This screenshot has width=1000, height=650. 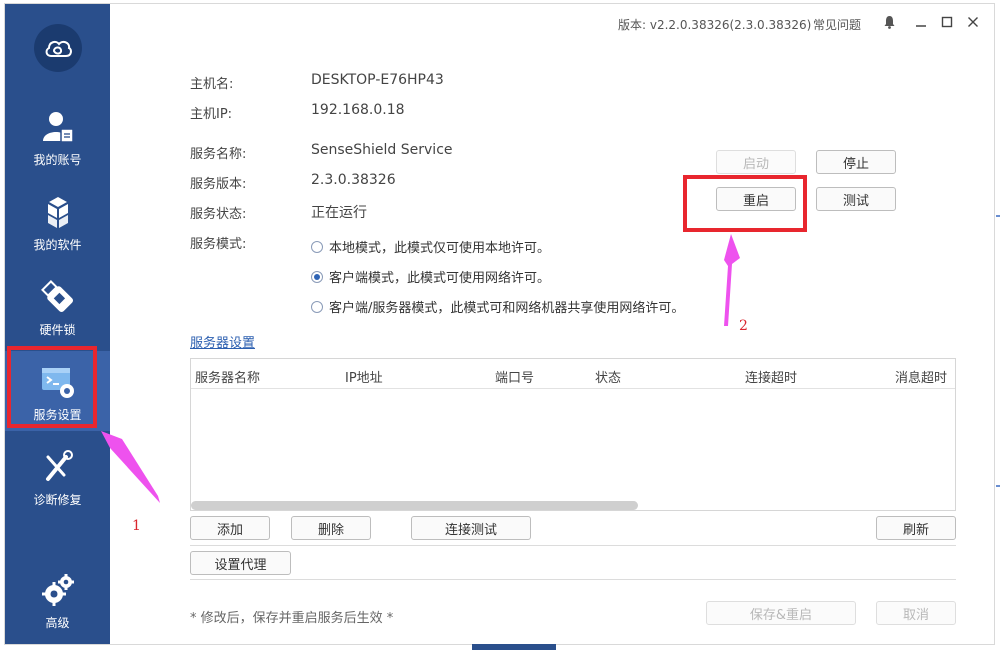 I want to click on sidebar-item-my-account: 我的账号, so click(x=57, y=136).